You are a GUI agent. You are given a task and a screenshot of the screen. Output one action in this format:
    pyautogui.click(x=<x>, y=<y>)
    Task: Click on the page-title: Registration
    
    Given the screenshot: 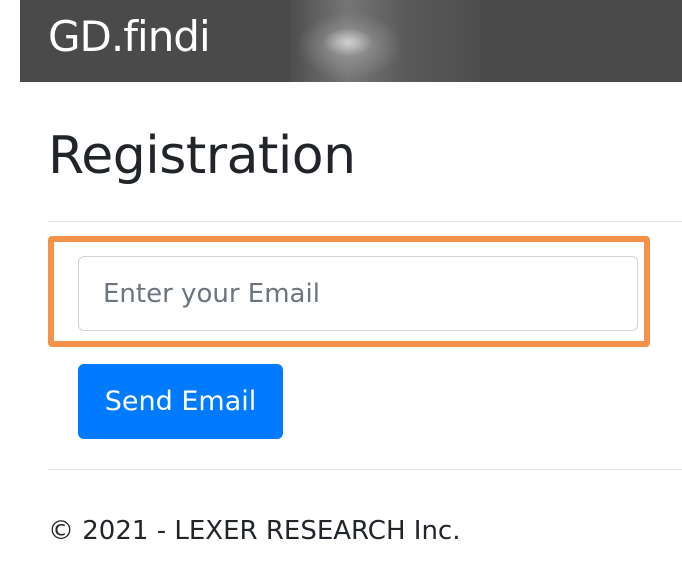 What is the action you would take?
    pyautogui.click(x=202, y=156)
    